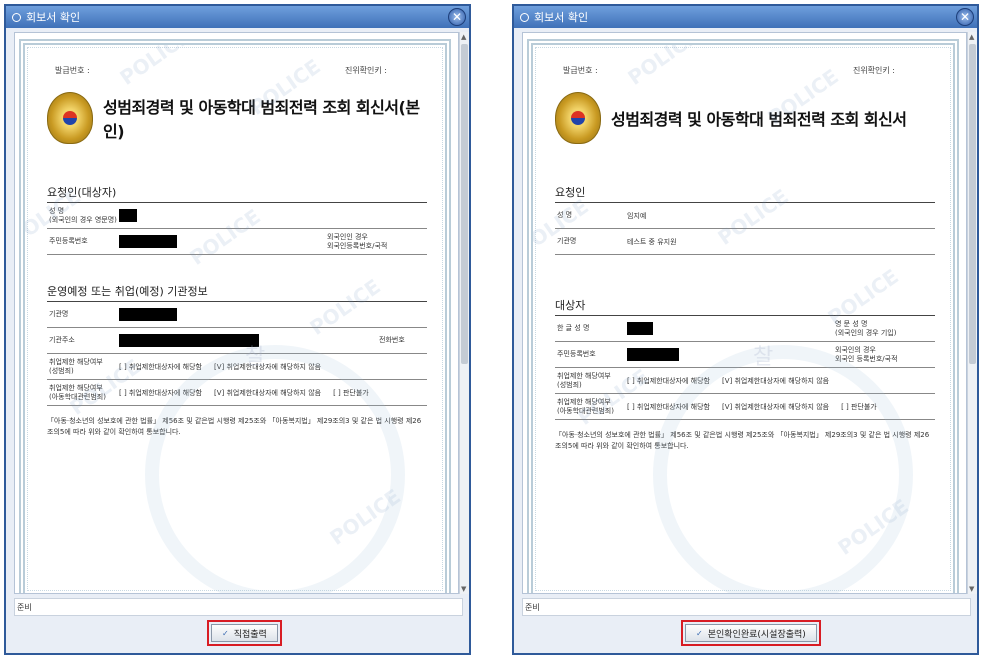 The width and height of the screenshot is (989, 659). What do you see at coordinates (148, 314) in the screenshot?
I see `redacted-inst-name` at bounding box center [148, 314].